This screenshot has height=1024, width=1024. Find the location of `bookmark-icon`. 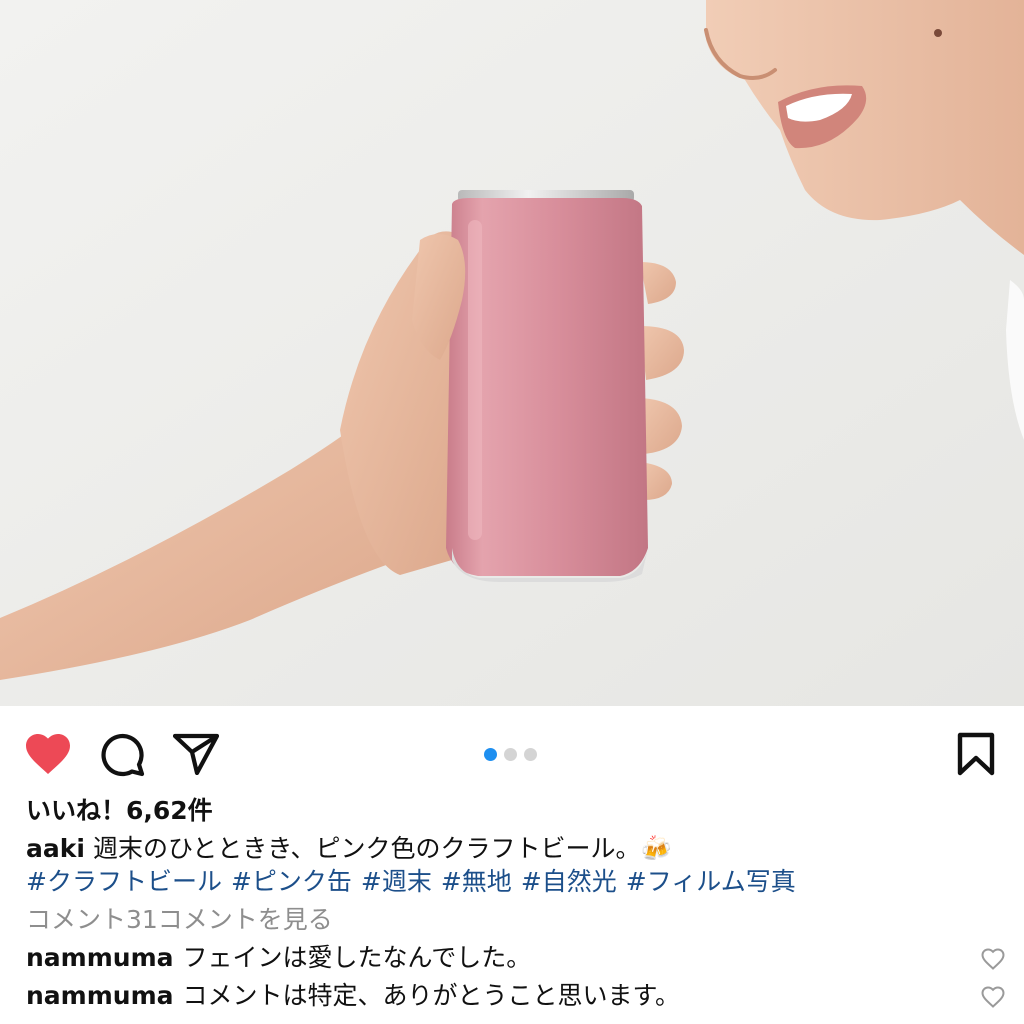

bookmark-icon is located at coordinates (976, 754).